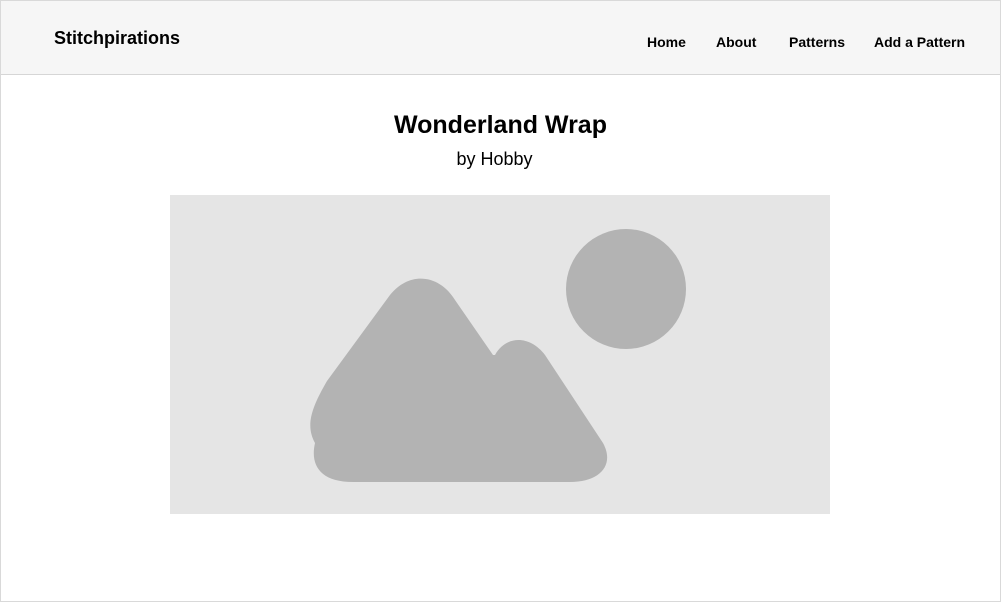  What do you see at coordinates (459, 380) in the screenshot?
I see `mountain-shape` at bounding box center [459, 380].